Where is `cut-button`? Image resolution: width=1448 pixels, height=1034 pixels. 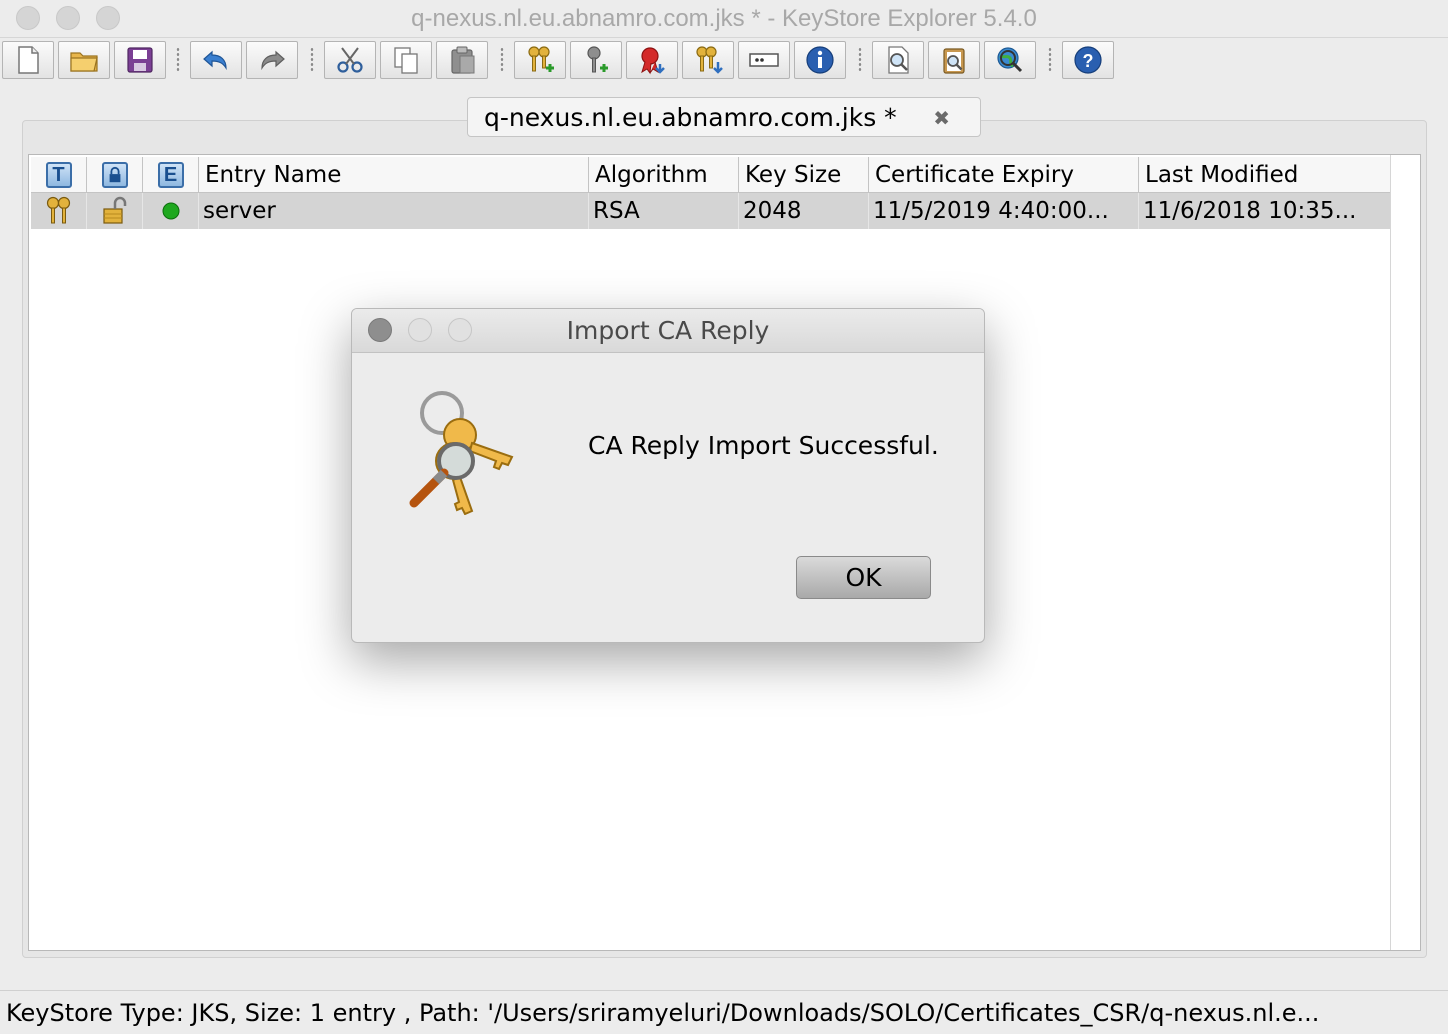
cut-button is located at coordinates (350, 60).